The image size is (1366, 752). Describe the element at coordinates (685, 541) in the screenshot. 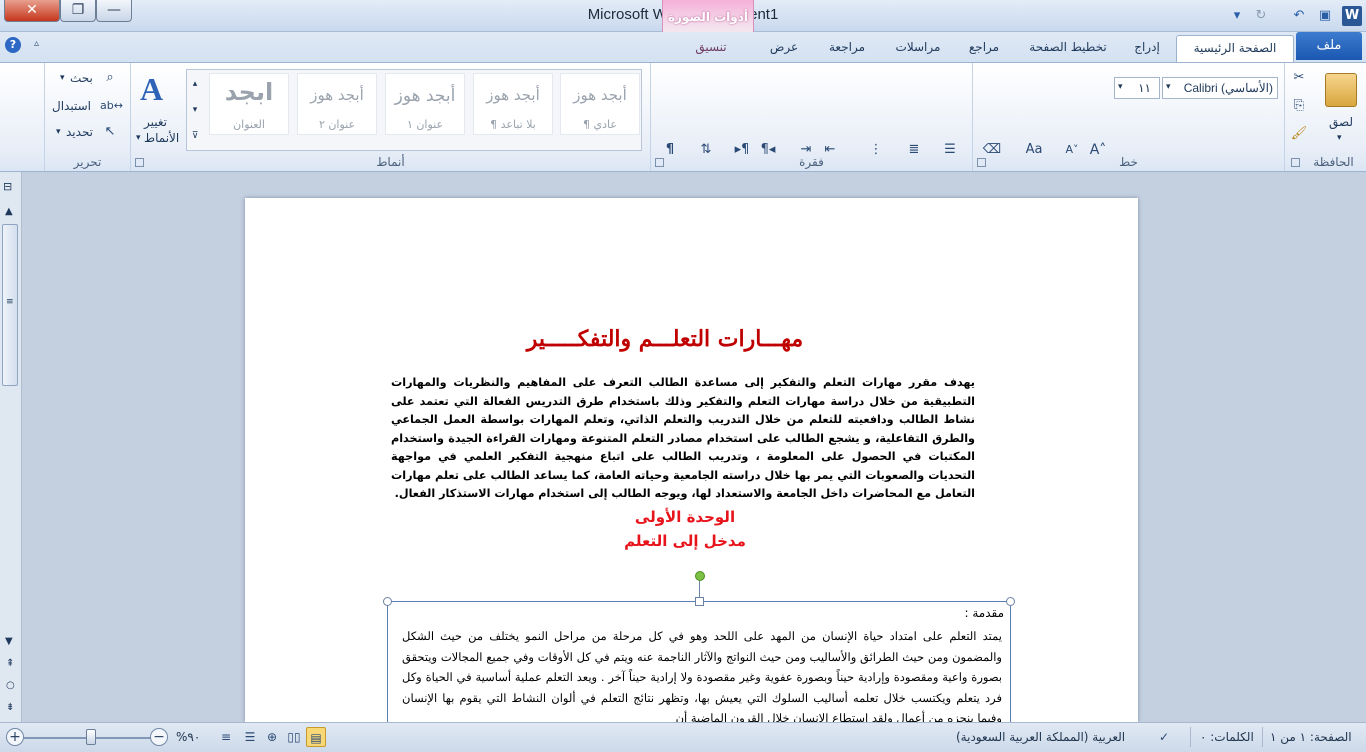

I see `unit-subheading: مدخل إلى التعلم` at that location.